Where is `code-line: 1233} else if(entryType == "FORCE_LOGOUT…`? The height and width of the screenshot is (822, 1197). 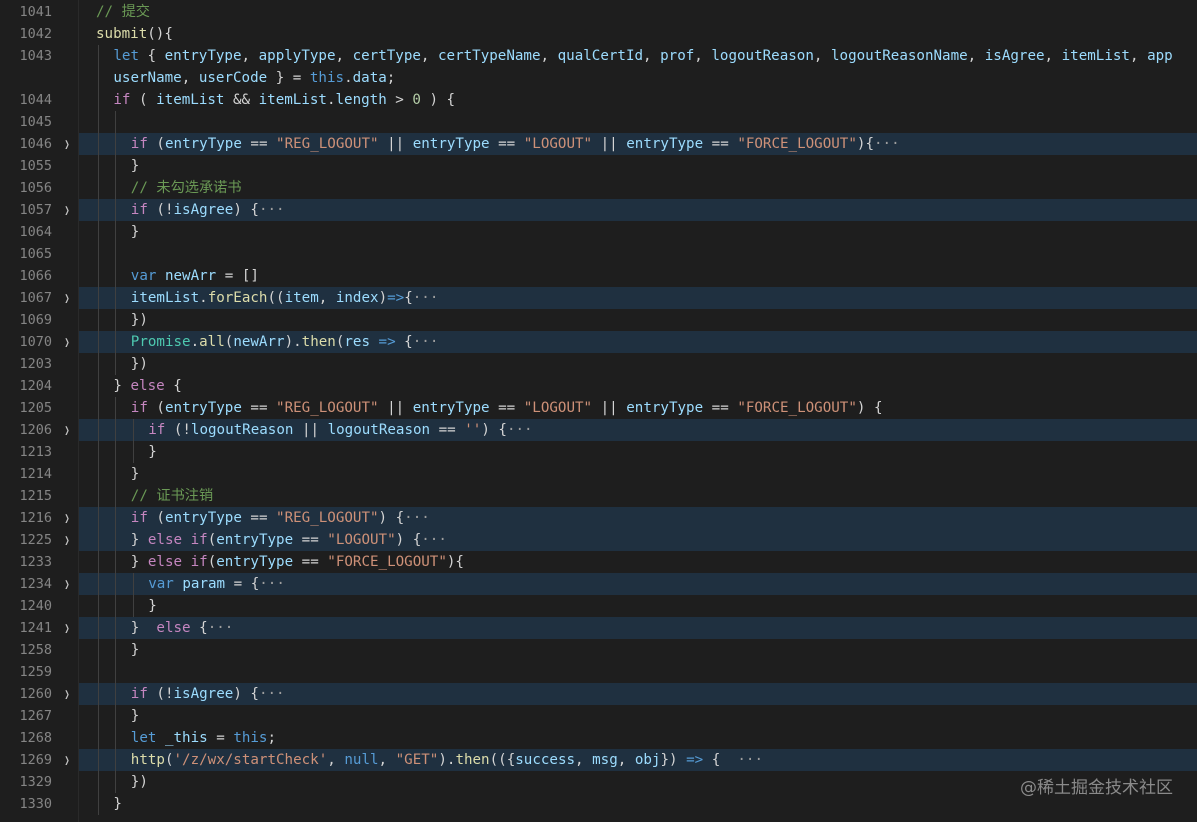 code-line: 1233} else if(entryType == "FORCE_LOGOUT… is located at coordinates (598, 562).